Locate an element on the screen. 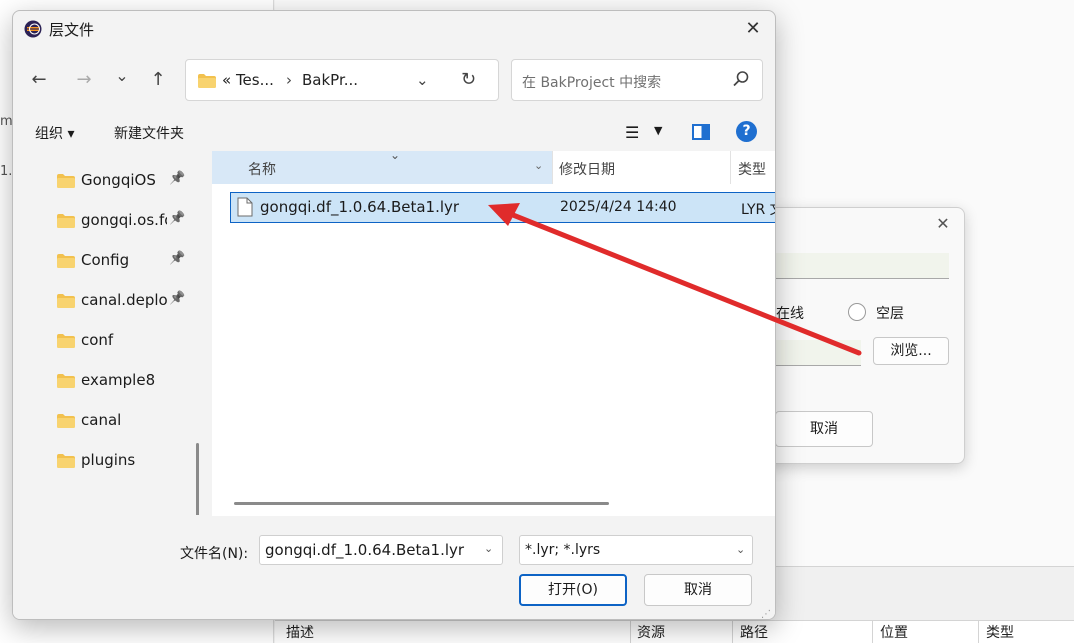 Image resolution: width=1074 pixels, height=643 pixels. resize-grip-icon: ⋰ is located at coordinates (766, 614).